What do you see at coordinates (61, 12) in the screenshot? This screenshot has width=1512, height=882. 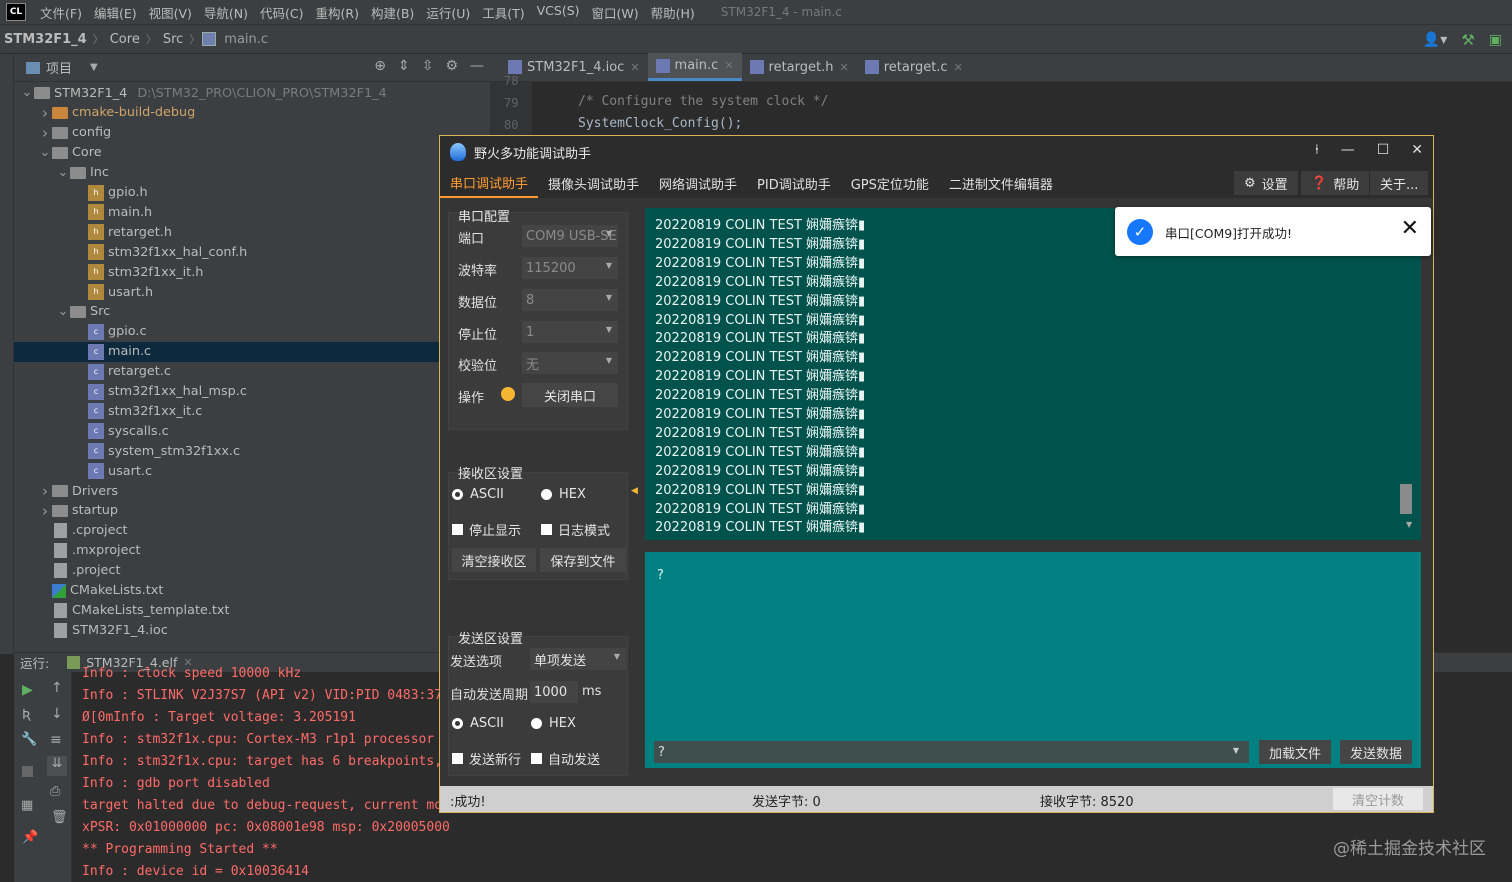 I see `menu-item: 文件(F)` at bounding box center [61, 12].